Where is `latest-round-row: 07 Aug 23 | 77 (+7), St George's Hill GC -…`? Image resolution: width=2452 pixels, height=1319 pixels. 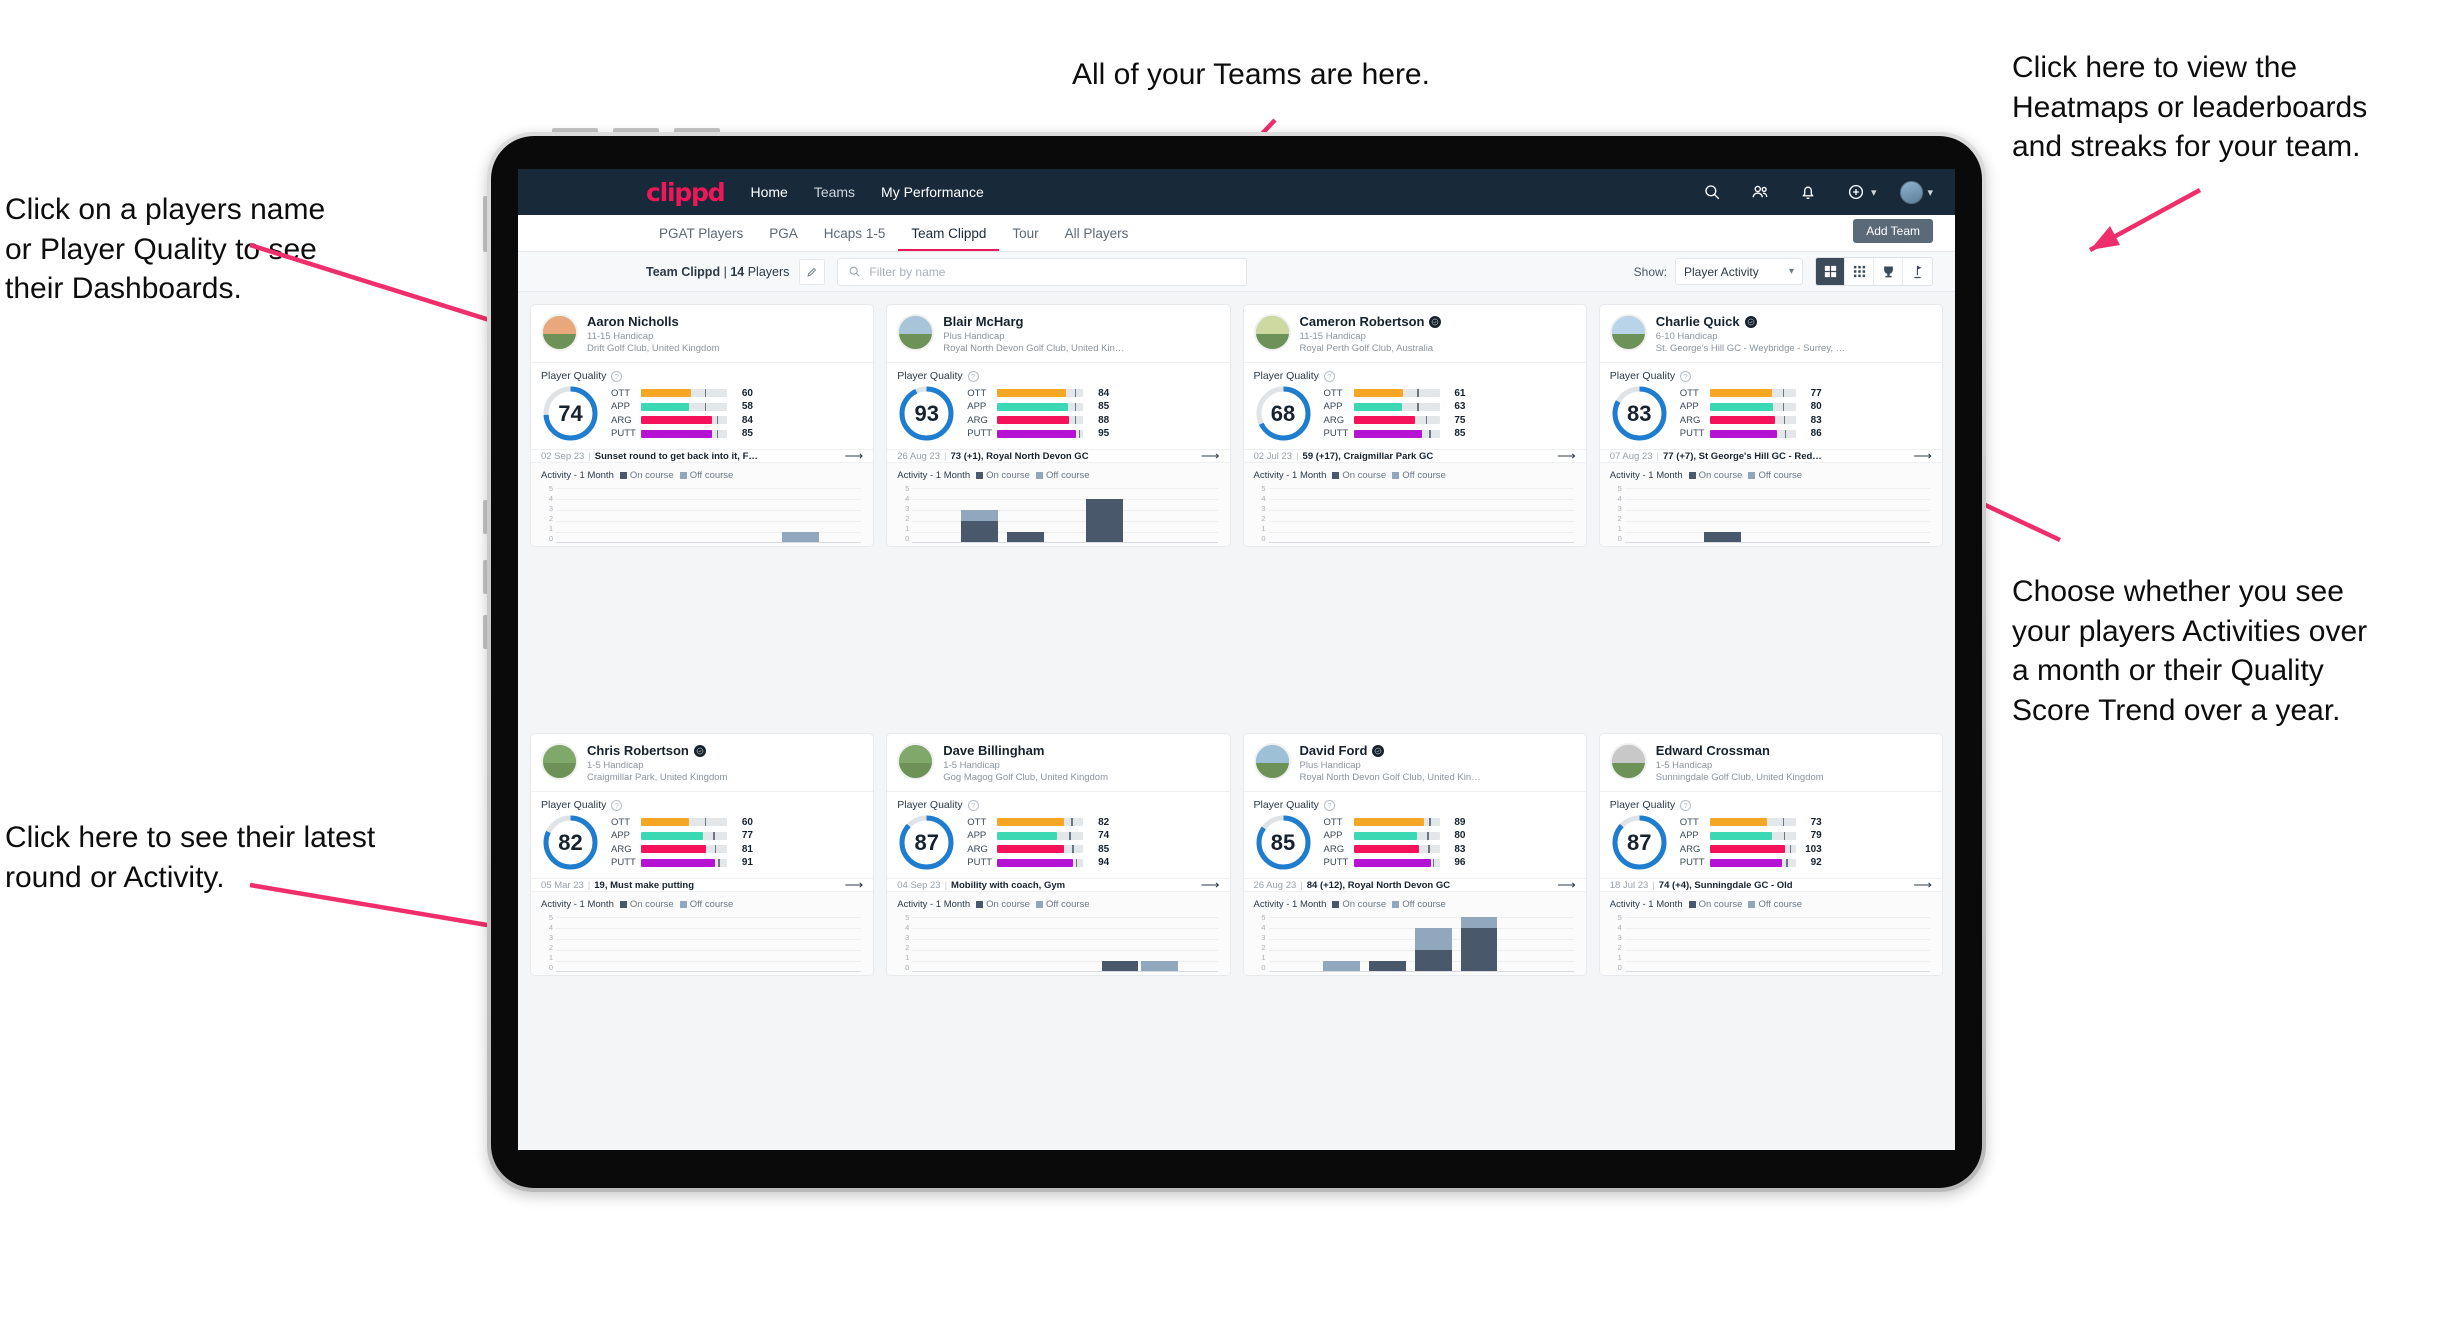
latest-round-row: 07 Aug 23 | 77 (+7), St George's Hill GC -… is located at coordinates (1770, 456).